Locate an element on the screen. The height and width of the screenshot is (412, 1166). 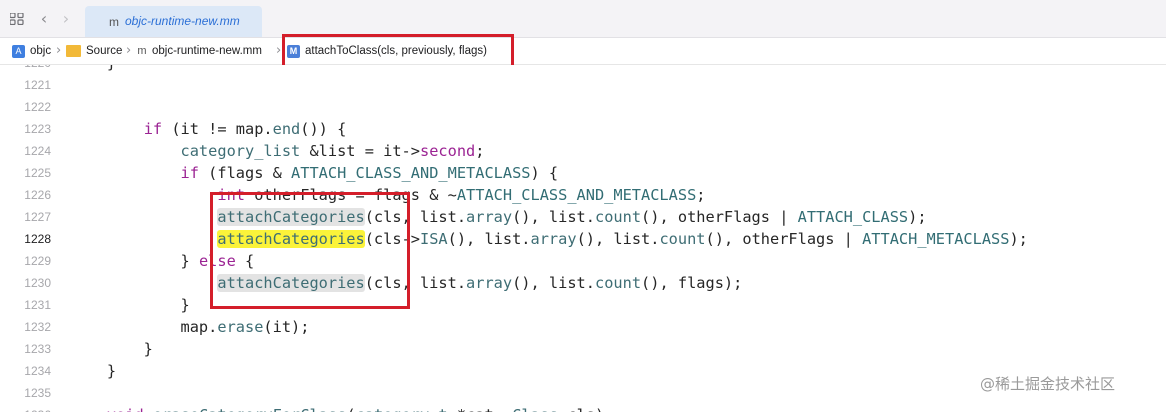
breadcrumb-label: objc-runtime-new.mm is located at coordinates (207, 51).